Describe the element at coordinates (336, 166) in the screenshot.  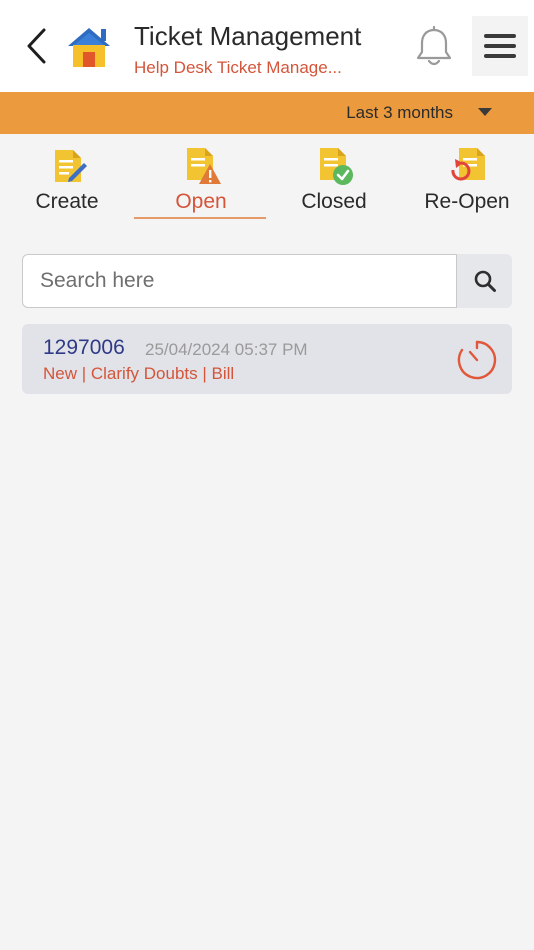
I see `closed-ticket-icon` at that location.